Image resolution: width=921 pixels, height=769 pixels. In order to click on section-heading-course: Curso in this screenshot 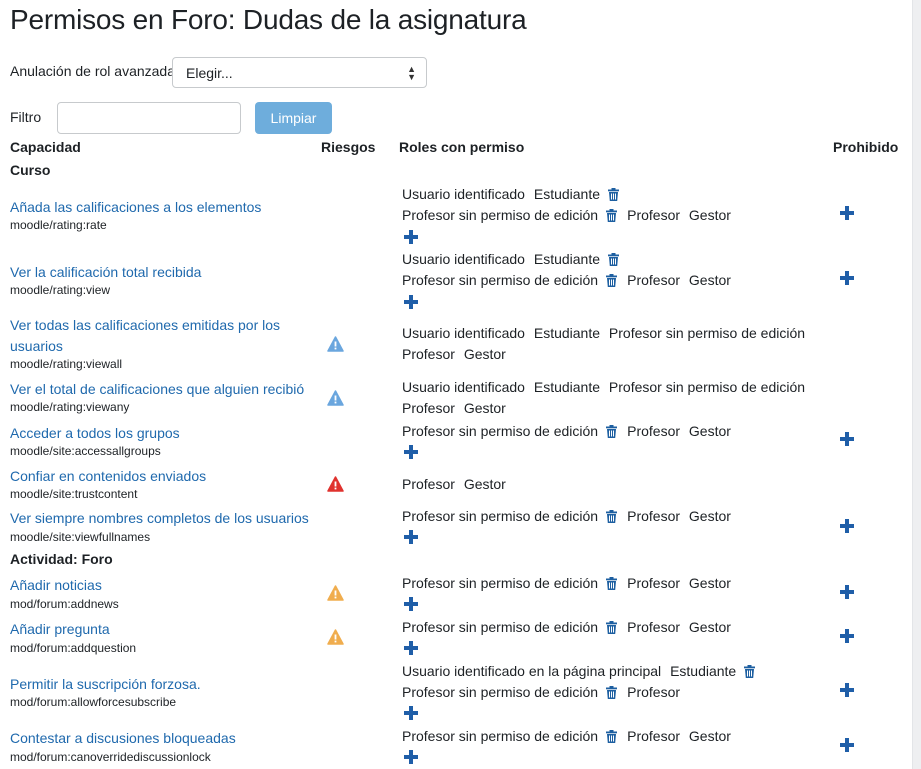, I will do `click(30, 170)`.